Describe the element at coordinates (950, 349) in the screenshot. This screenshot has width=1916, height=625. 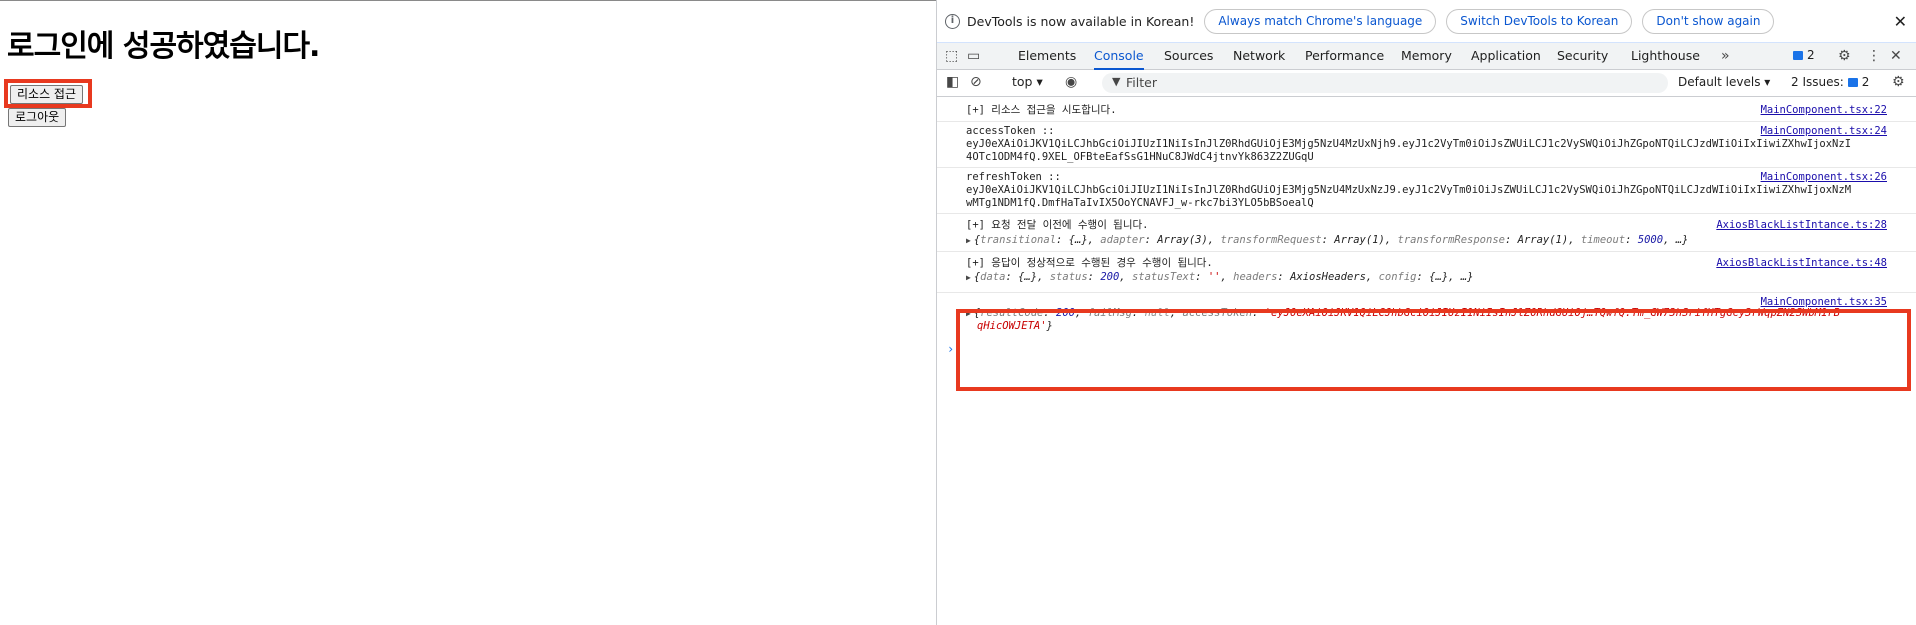
I see `console-prompt-icon: ›` at that location.